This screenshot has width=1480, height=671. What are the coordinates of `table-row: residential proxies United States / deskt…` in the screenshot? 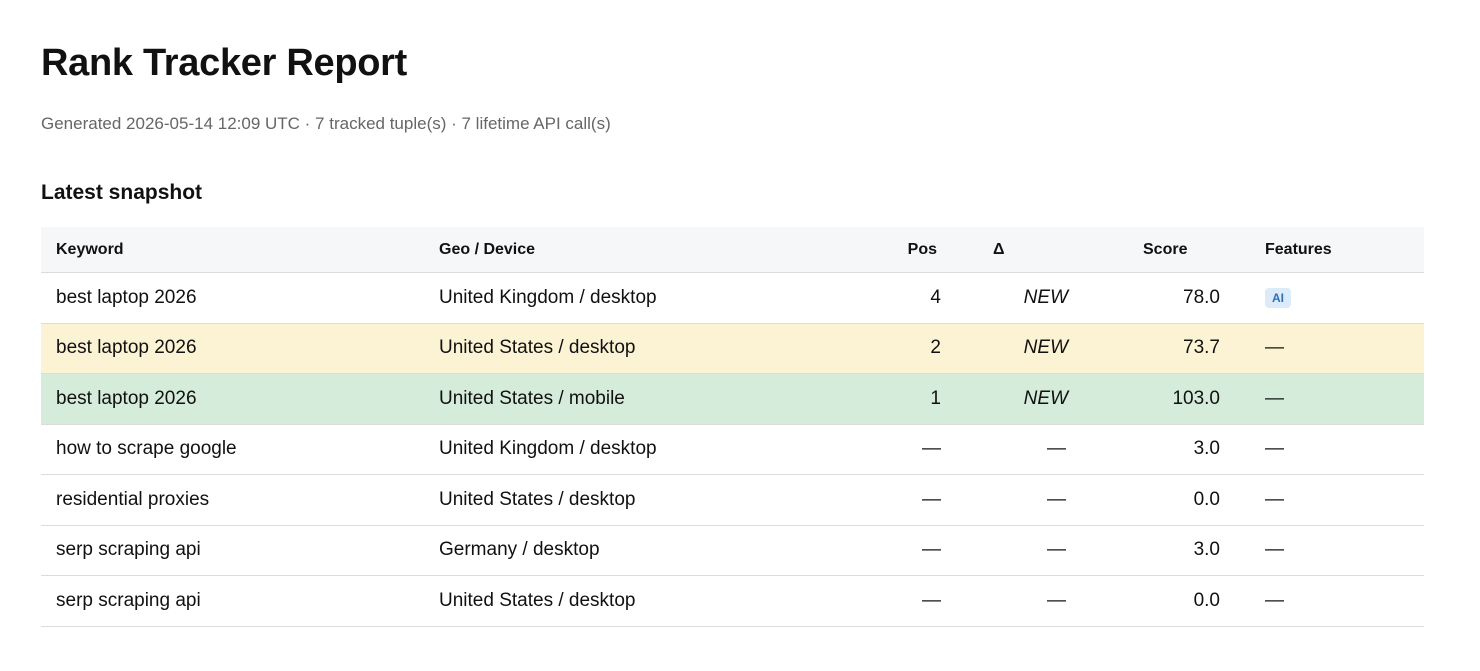 It's located at (732, 500).